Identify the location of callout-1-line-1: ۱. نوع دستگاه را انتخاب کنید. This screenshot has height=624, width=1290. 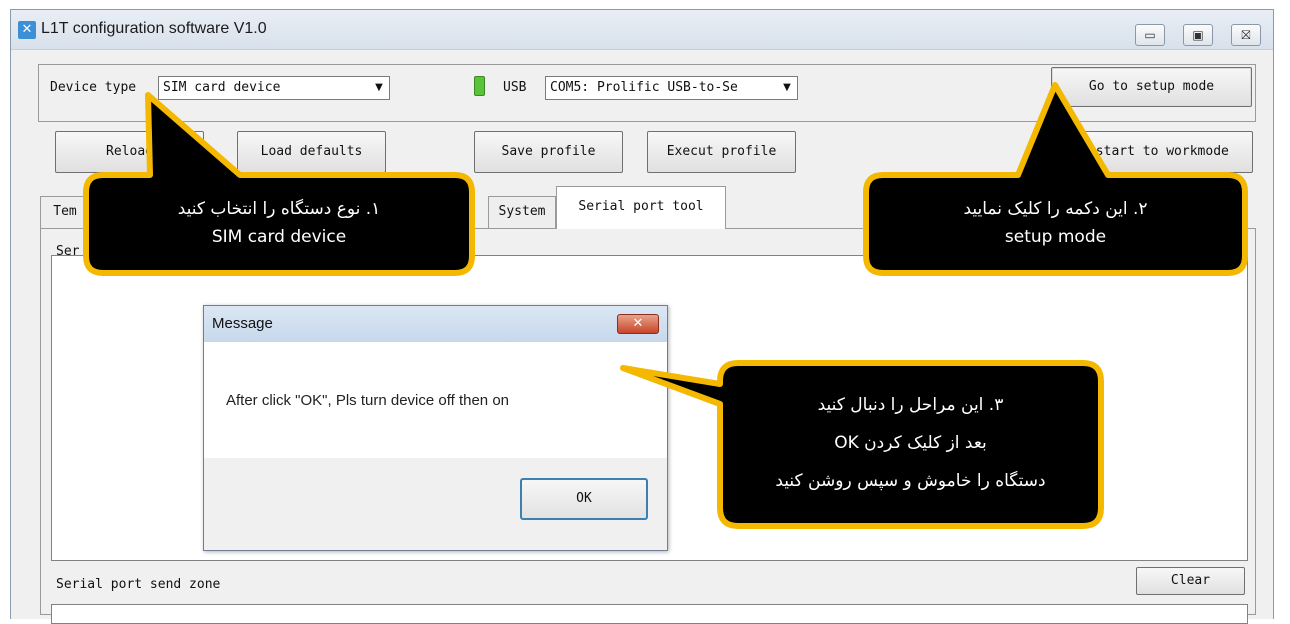
(279, 209).